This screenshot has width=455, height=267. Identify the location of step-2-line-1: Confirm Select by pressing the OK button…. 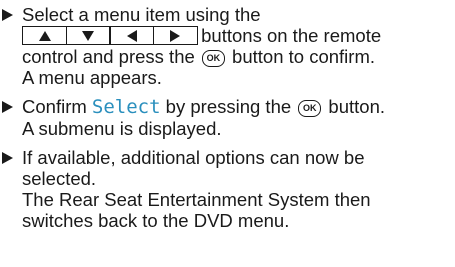
(237, 107).